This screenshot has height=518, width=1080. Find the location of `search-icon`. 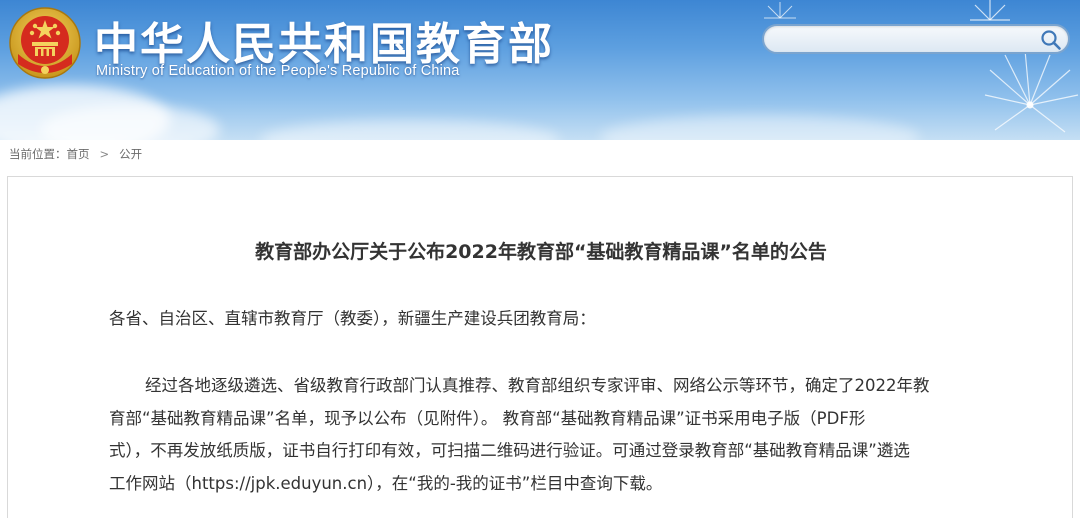

search-icon is located at coordinates (1051, 40).